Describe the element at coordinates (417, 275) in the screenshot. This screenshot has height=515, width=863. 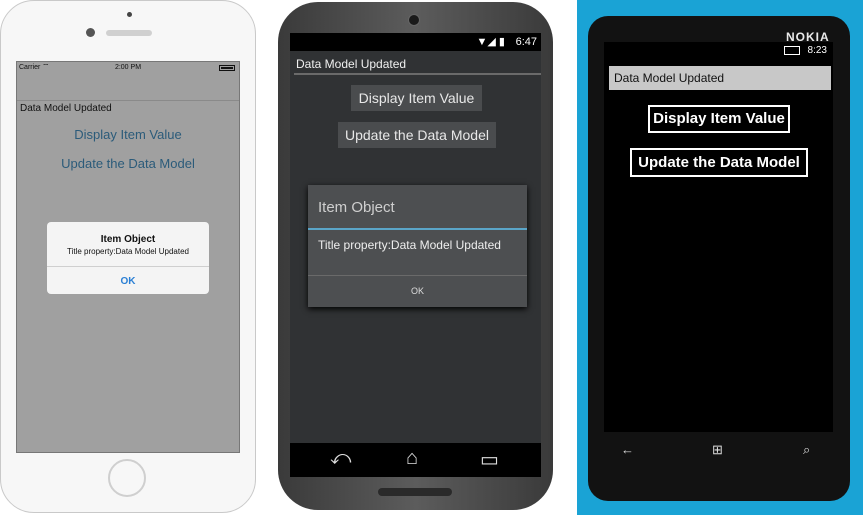
I see `android-dialog-divider` at that location.